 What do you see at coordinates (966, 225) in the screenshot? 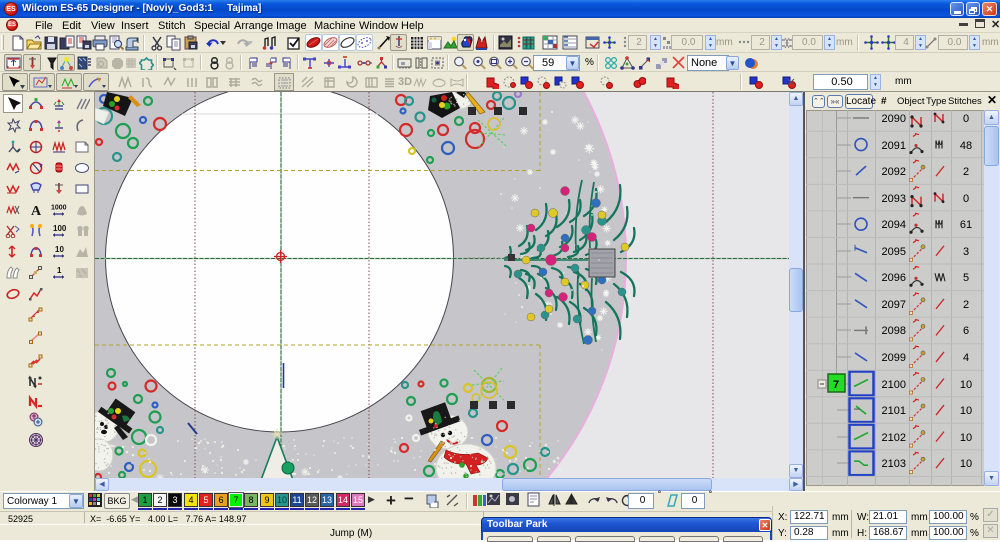
I see `svg-text: 61` at bounding box center [966, 225].